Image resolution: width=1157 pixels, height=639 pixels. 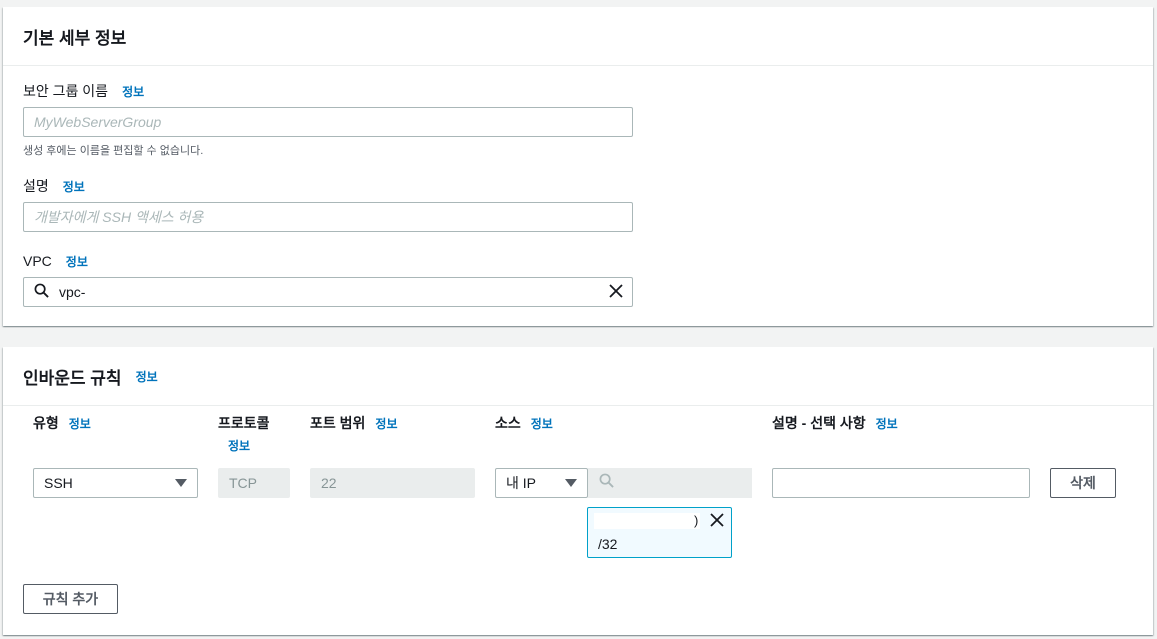 What do you see at coordinates (98, 122) in the screenshot?
I see `sg-name-placeholder: MyWebServerGroup` at bounding box center [98, 122].